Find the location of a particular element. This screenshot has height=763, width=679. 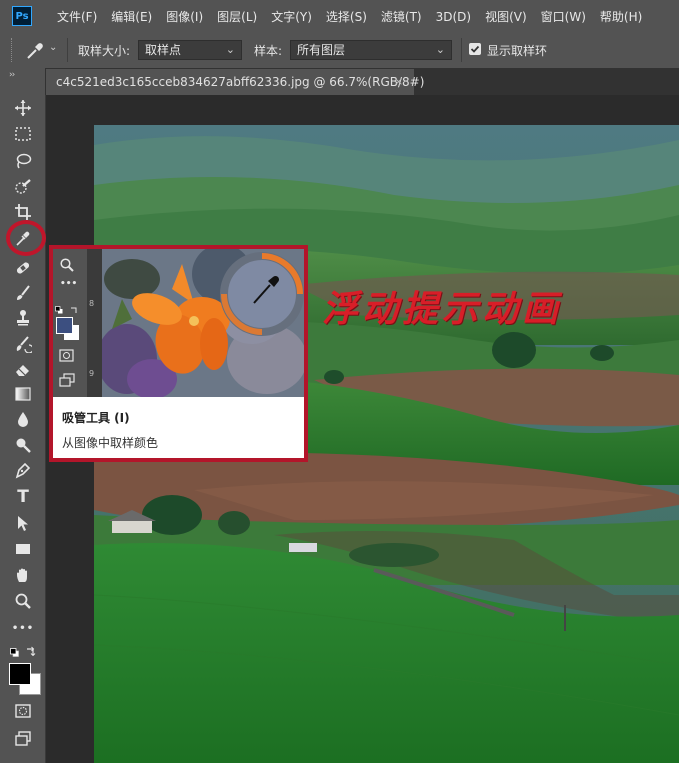

flower-preview-image is located at coordinates (203, 323).